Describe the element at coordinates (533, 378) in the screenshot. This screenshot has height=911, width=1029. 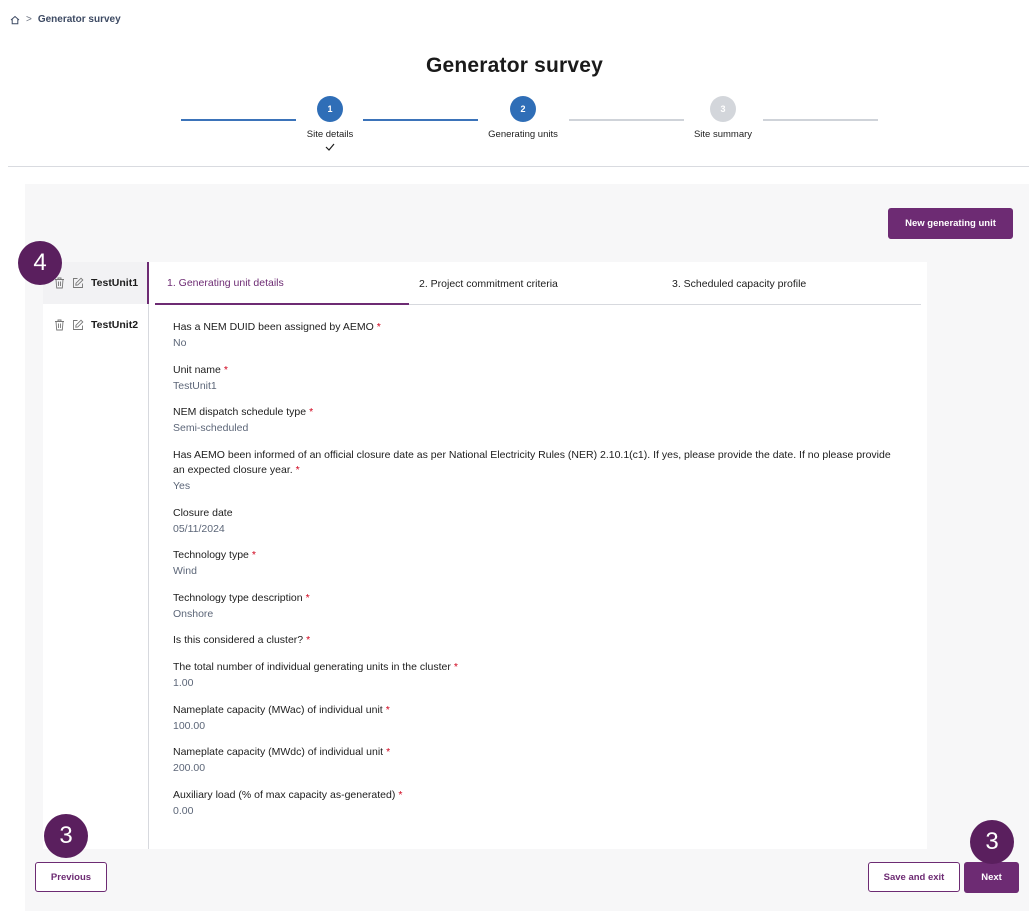
I see `field-unit-name: Unit name * TestUnit1` at that location.